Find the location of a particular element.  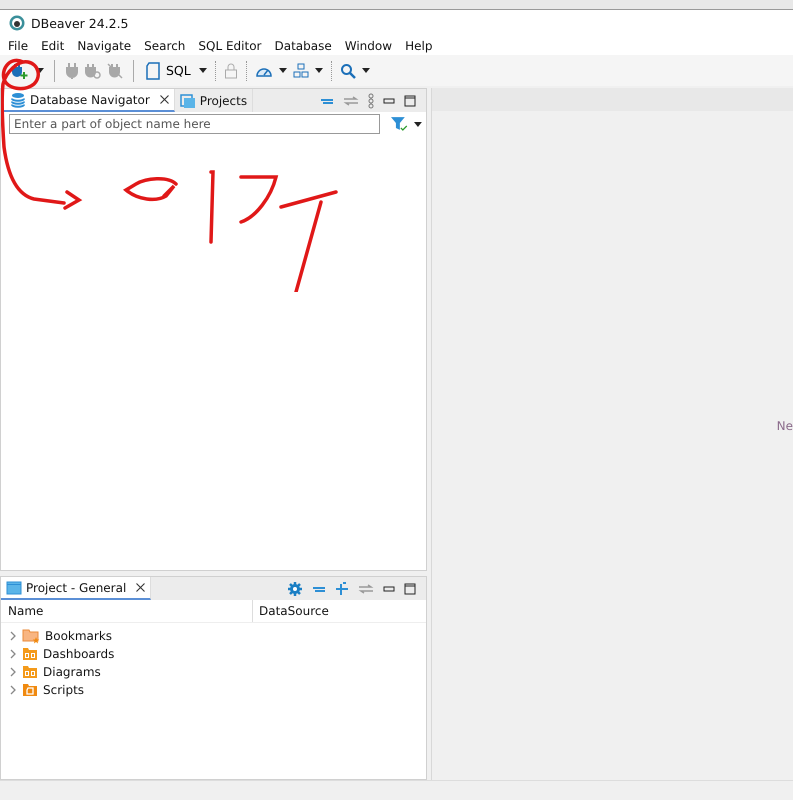

menu-item: Window is located at coordinates (368, 45).